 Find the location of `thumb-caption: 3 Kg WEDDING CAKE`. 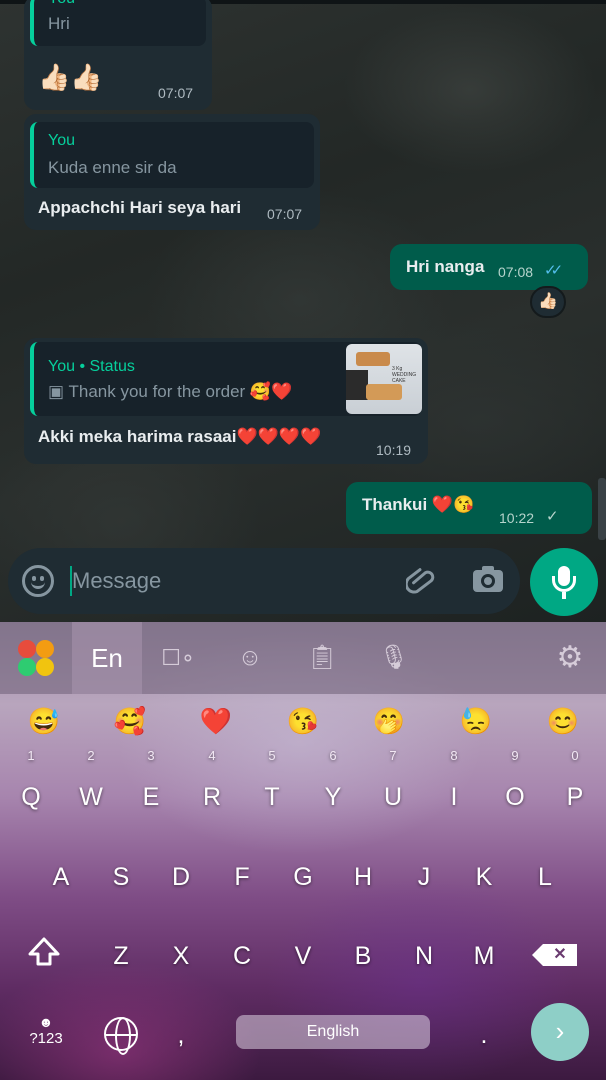

thumb-caption: 3 Kg WEDDING CAKE is located at coordinates (404, 375).